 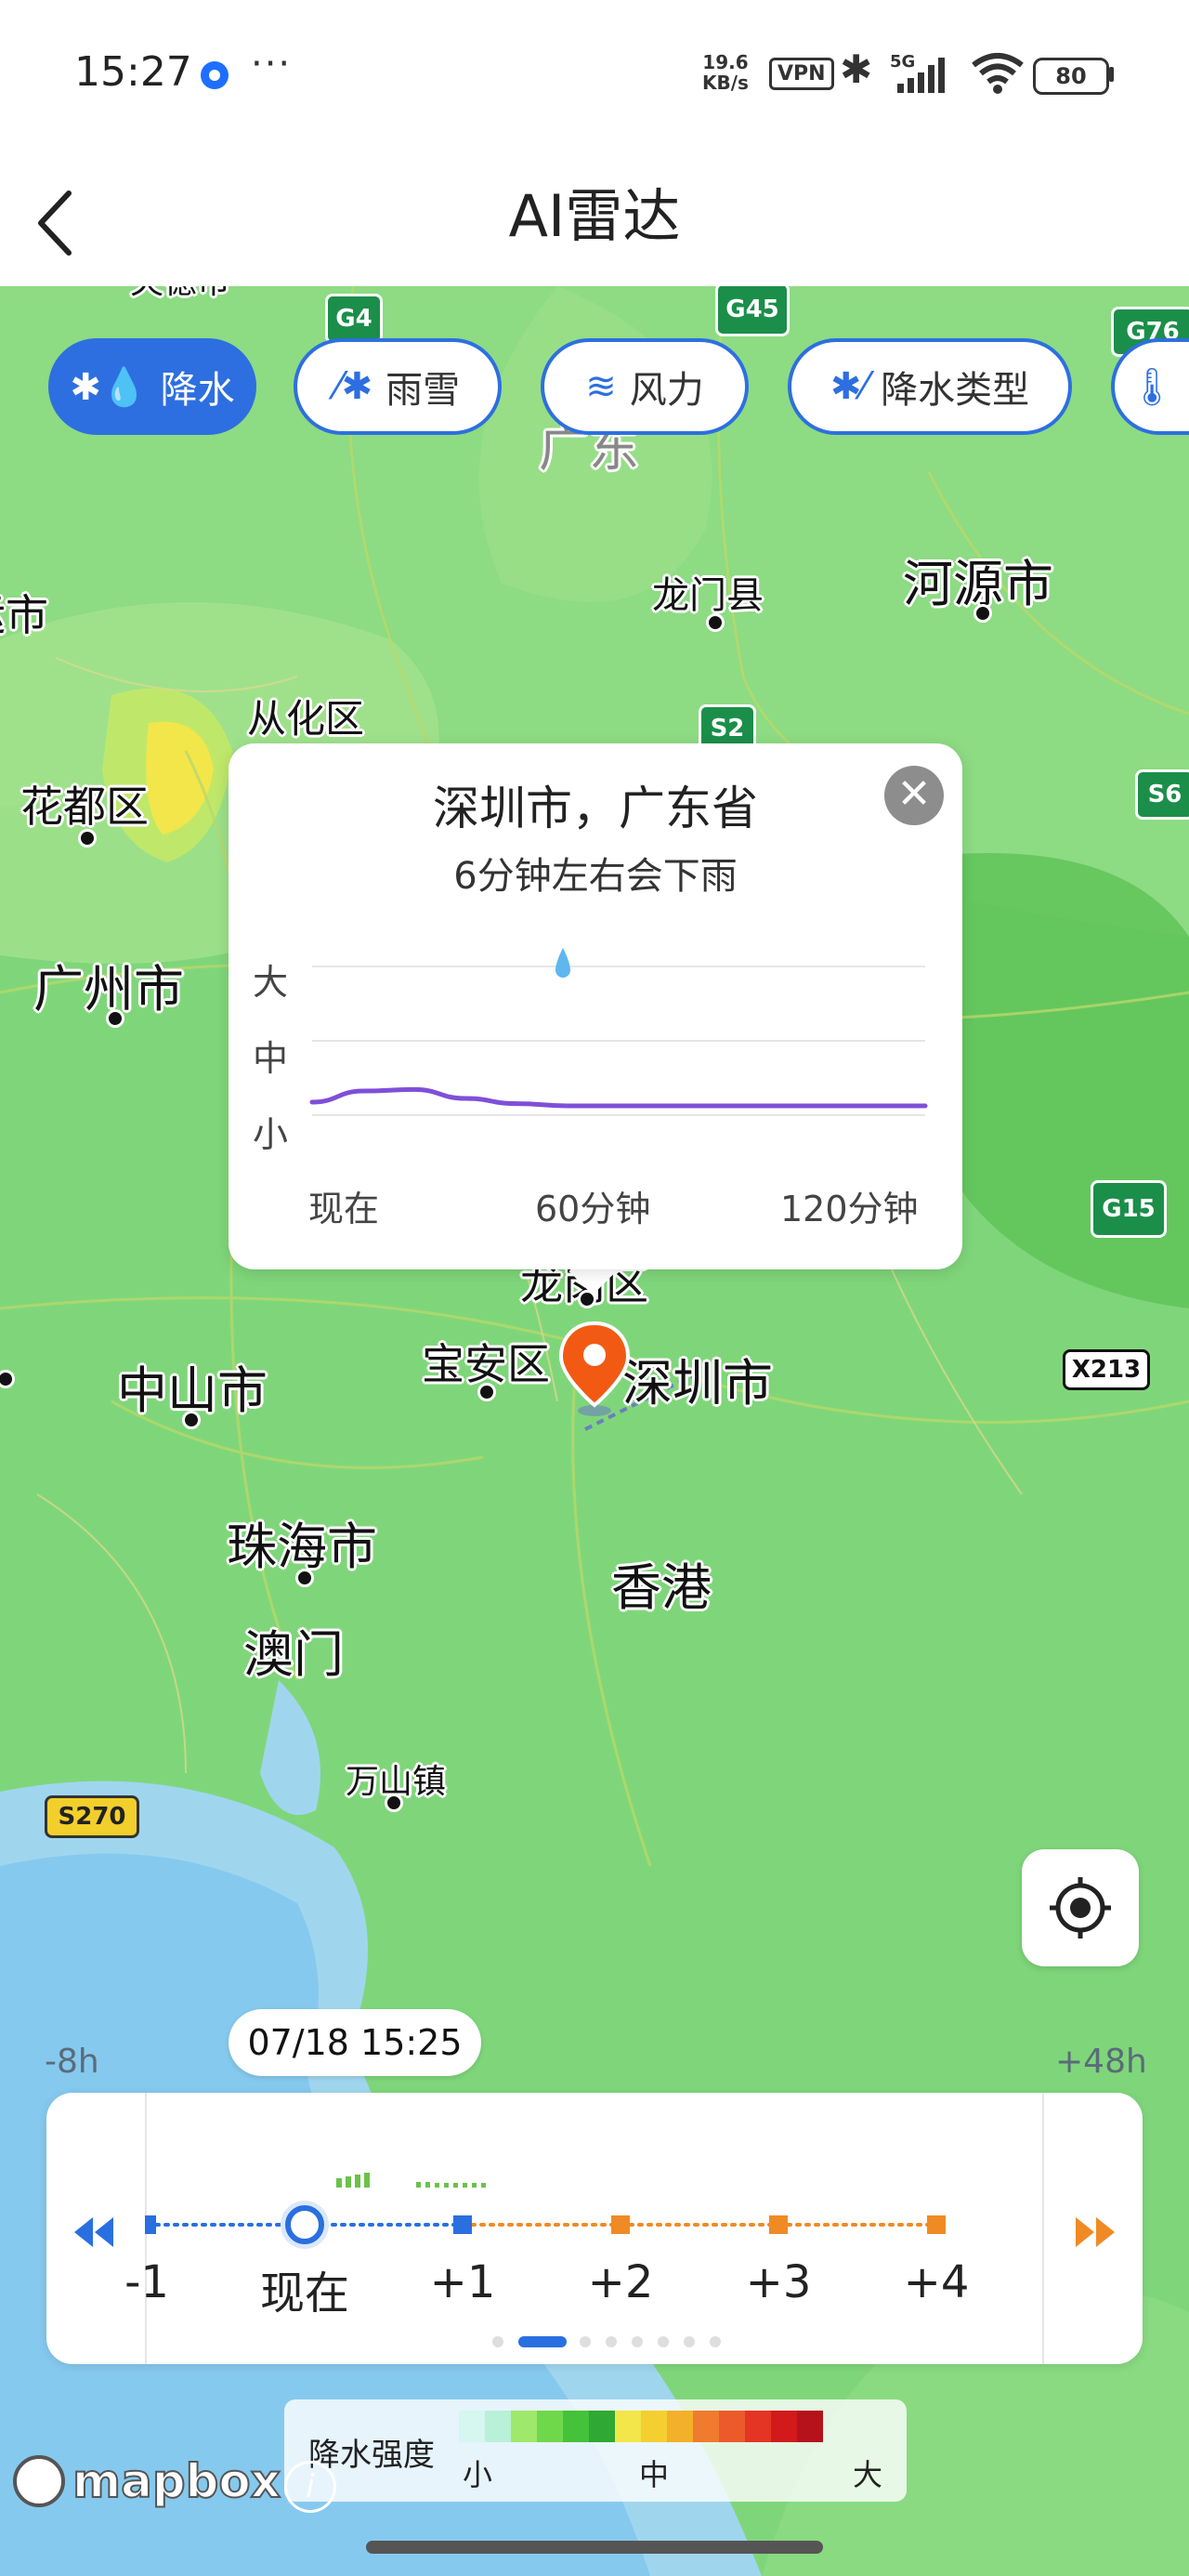 What do you see at coordinates (271, 982) in the screenshot?
I see `chart-y-label-high: 大` at bounding box center [271, 982].